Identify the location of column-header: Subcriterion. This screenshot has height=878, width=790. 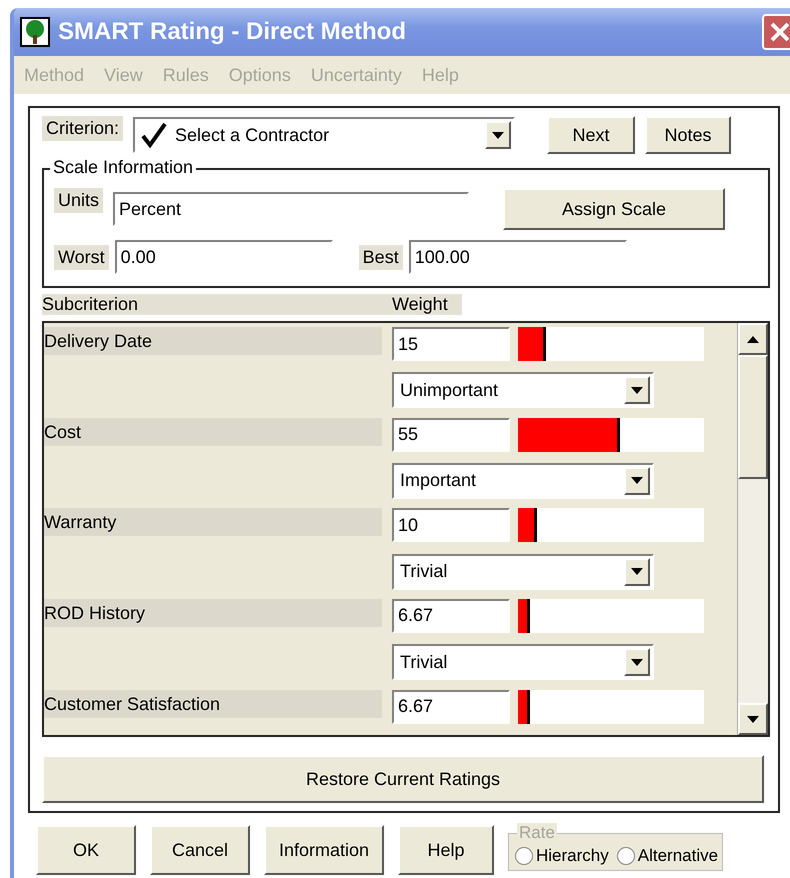
(217, 304).